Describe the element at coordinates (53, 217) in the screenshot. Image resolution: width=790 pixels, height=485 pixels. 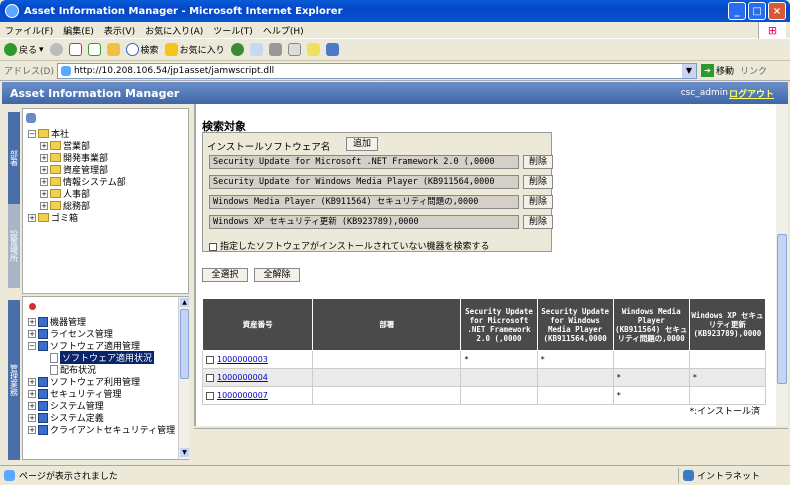
I see `tree-node-trash: + ゴミ箱` at that location.